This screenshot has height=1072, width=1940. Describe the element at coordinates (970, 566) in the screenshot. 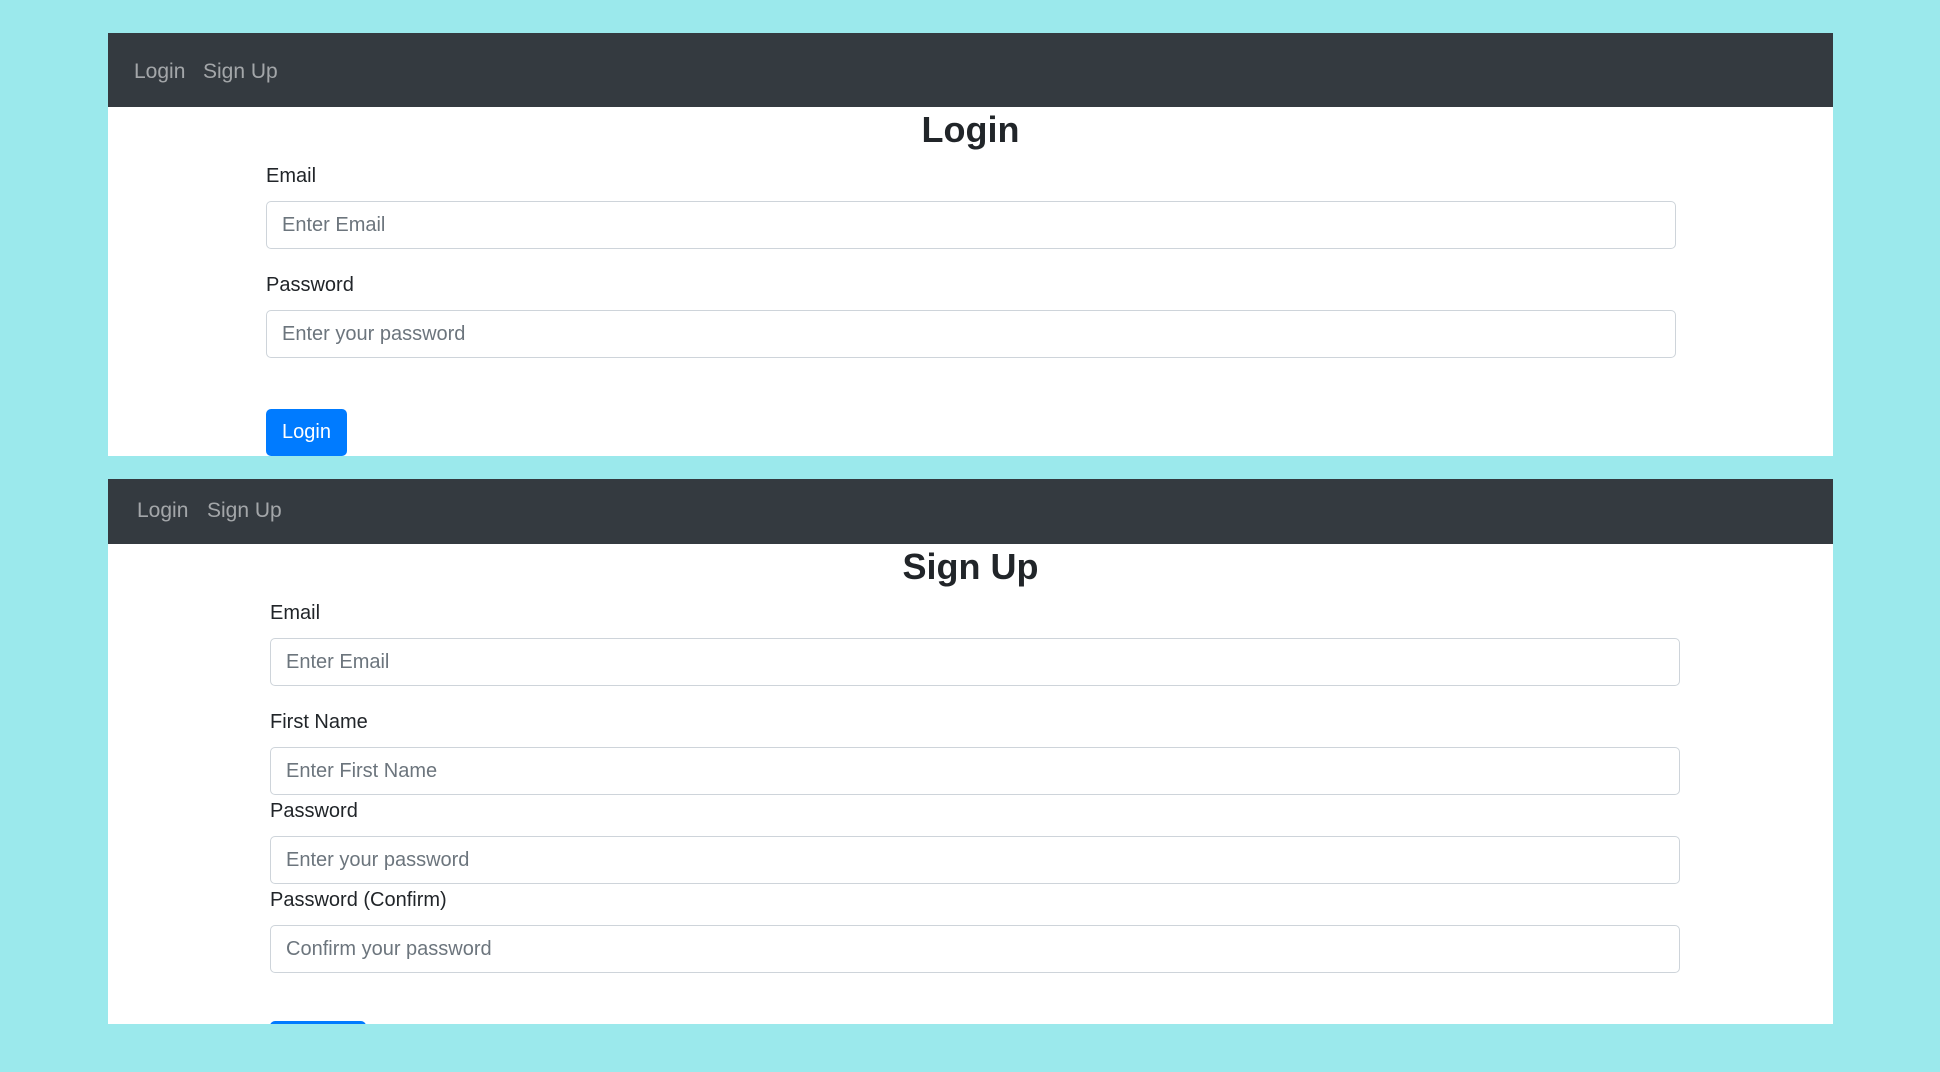

I see `page-title: Sign Up` at that location.